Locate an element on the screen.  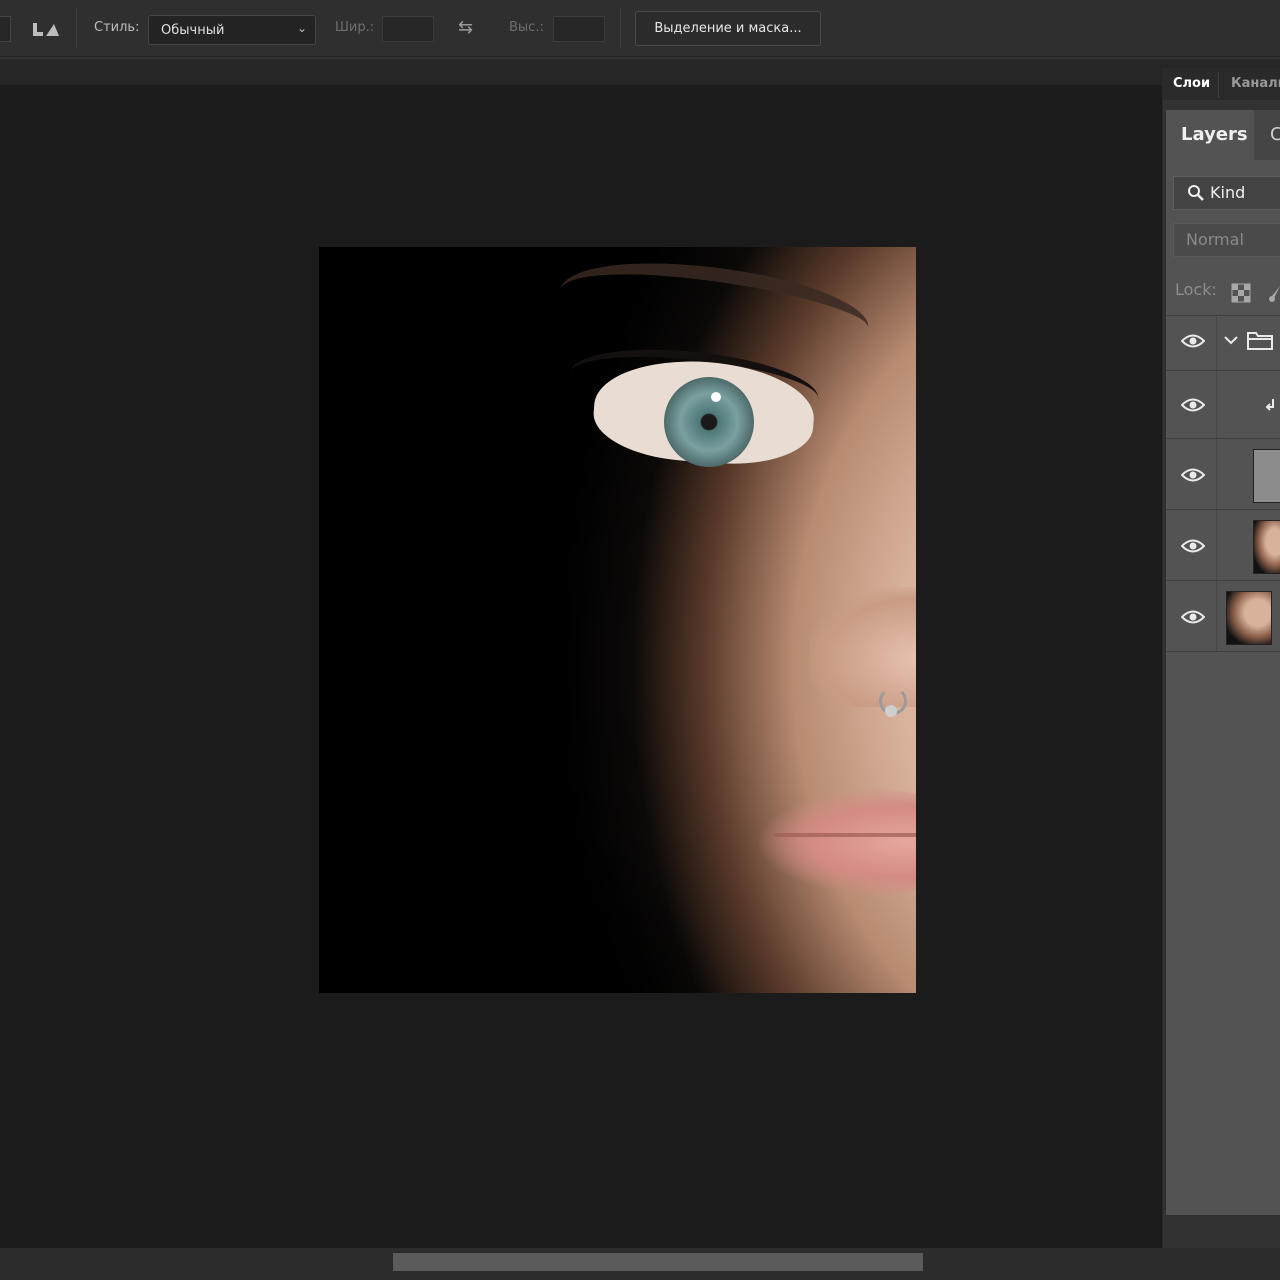
lock-transparency-icon is located at coordinates (1241, 293).